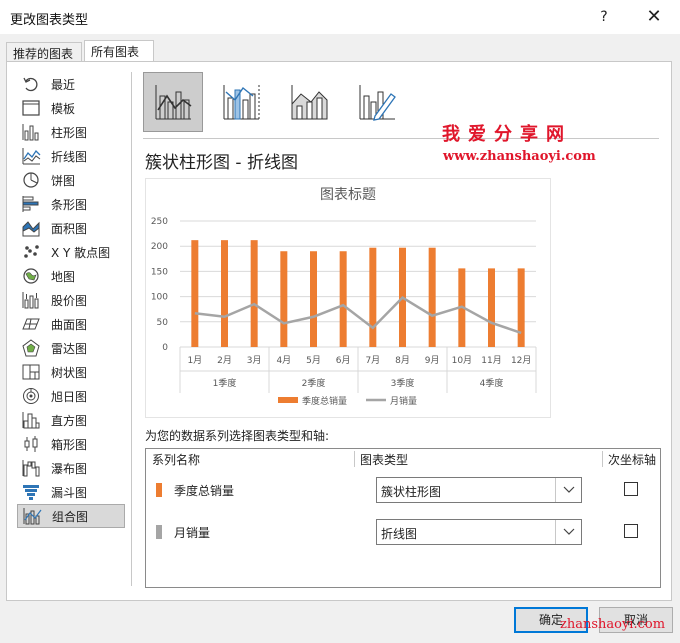 This screenshot has width=680, height=643. Describe the element at coordinates (204, 491) in the screenshot. I see `series-name: 季度总销量` at that location.